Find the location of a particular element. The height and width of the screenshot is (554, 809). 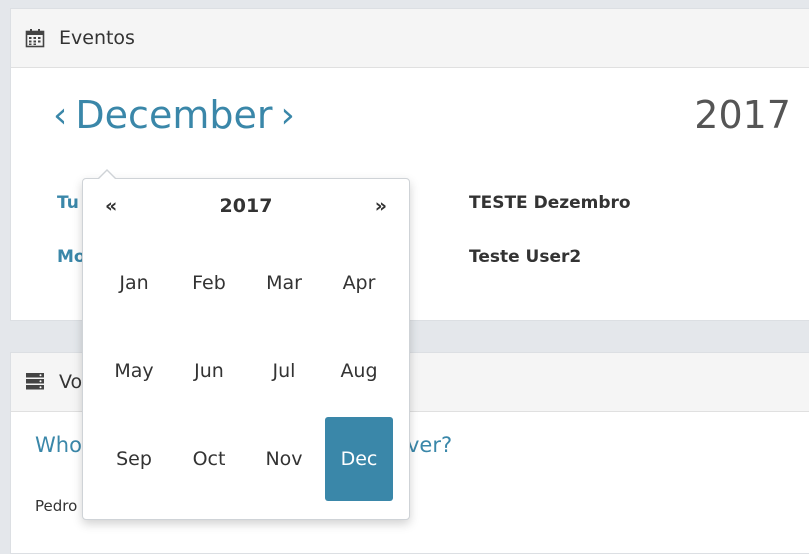

poll-question: Who is located at coordinates (58, 445).